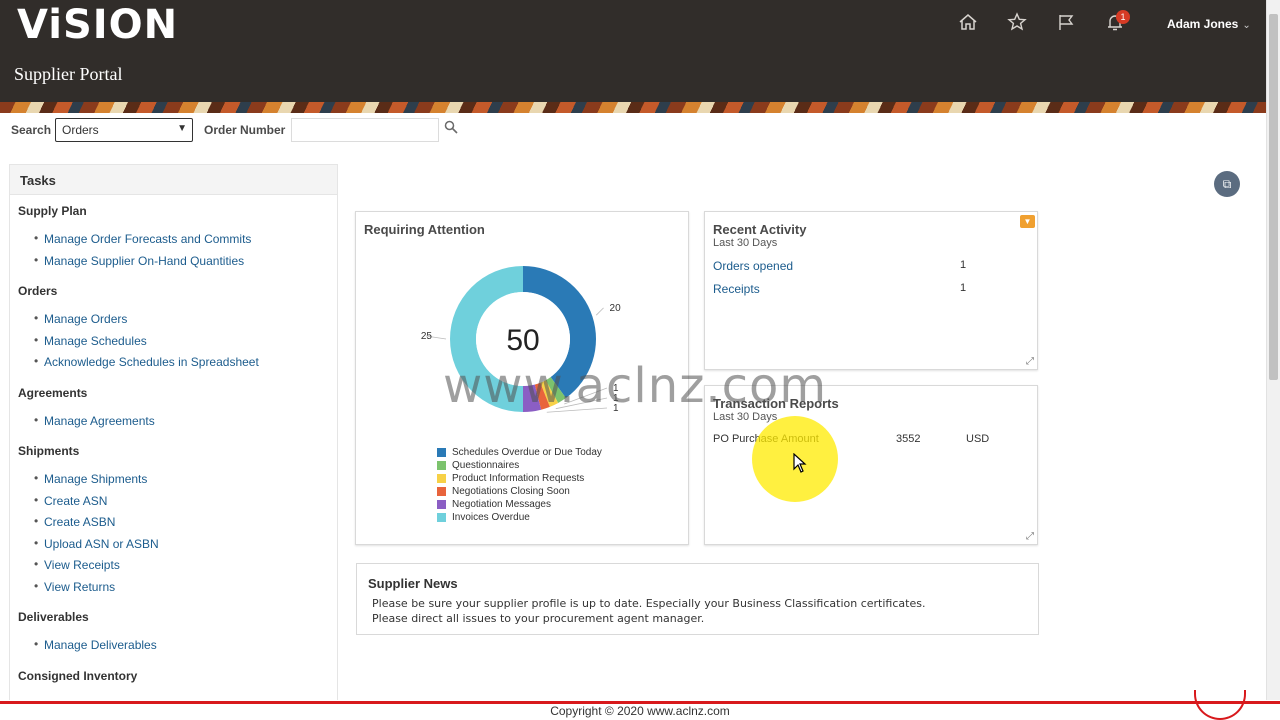 The image size is (1280, 720). What do you see at coordinates (1123, 17) in the screenshot?
I see `notification-badge: 1` at bounding box center [1123, 17].